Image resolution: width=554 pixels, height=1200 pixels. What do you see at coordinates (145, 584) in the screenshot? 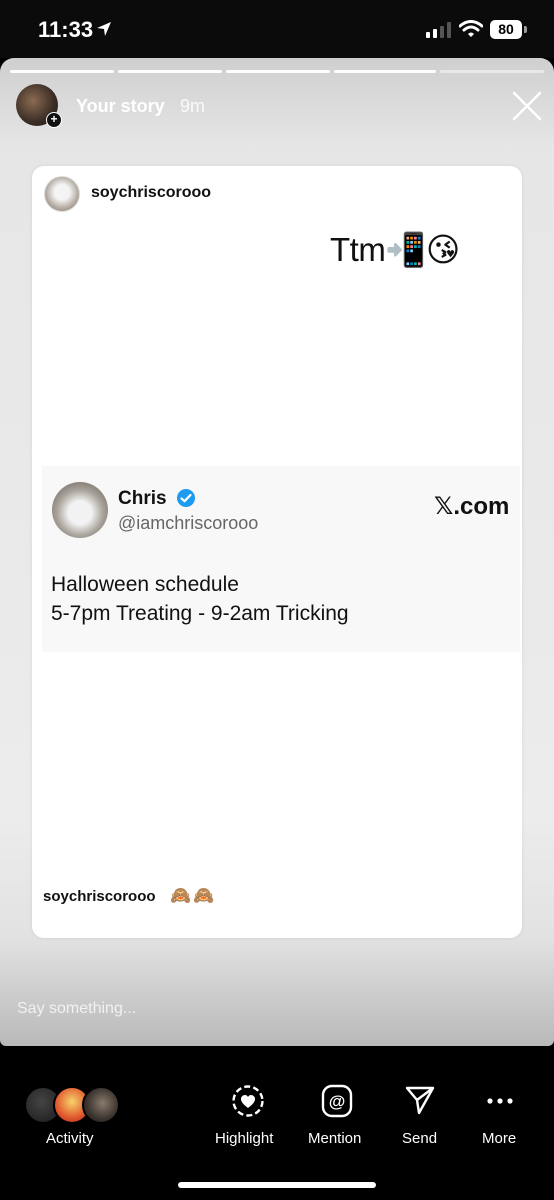
I see `tweet-text-line: Halloween schedule` at bounding box center [145, 584].